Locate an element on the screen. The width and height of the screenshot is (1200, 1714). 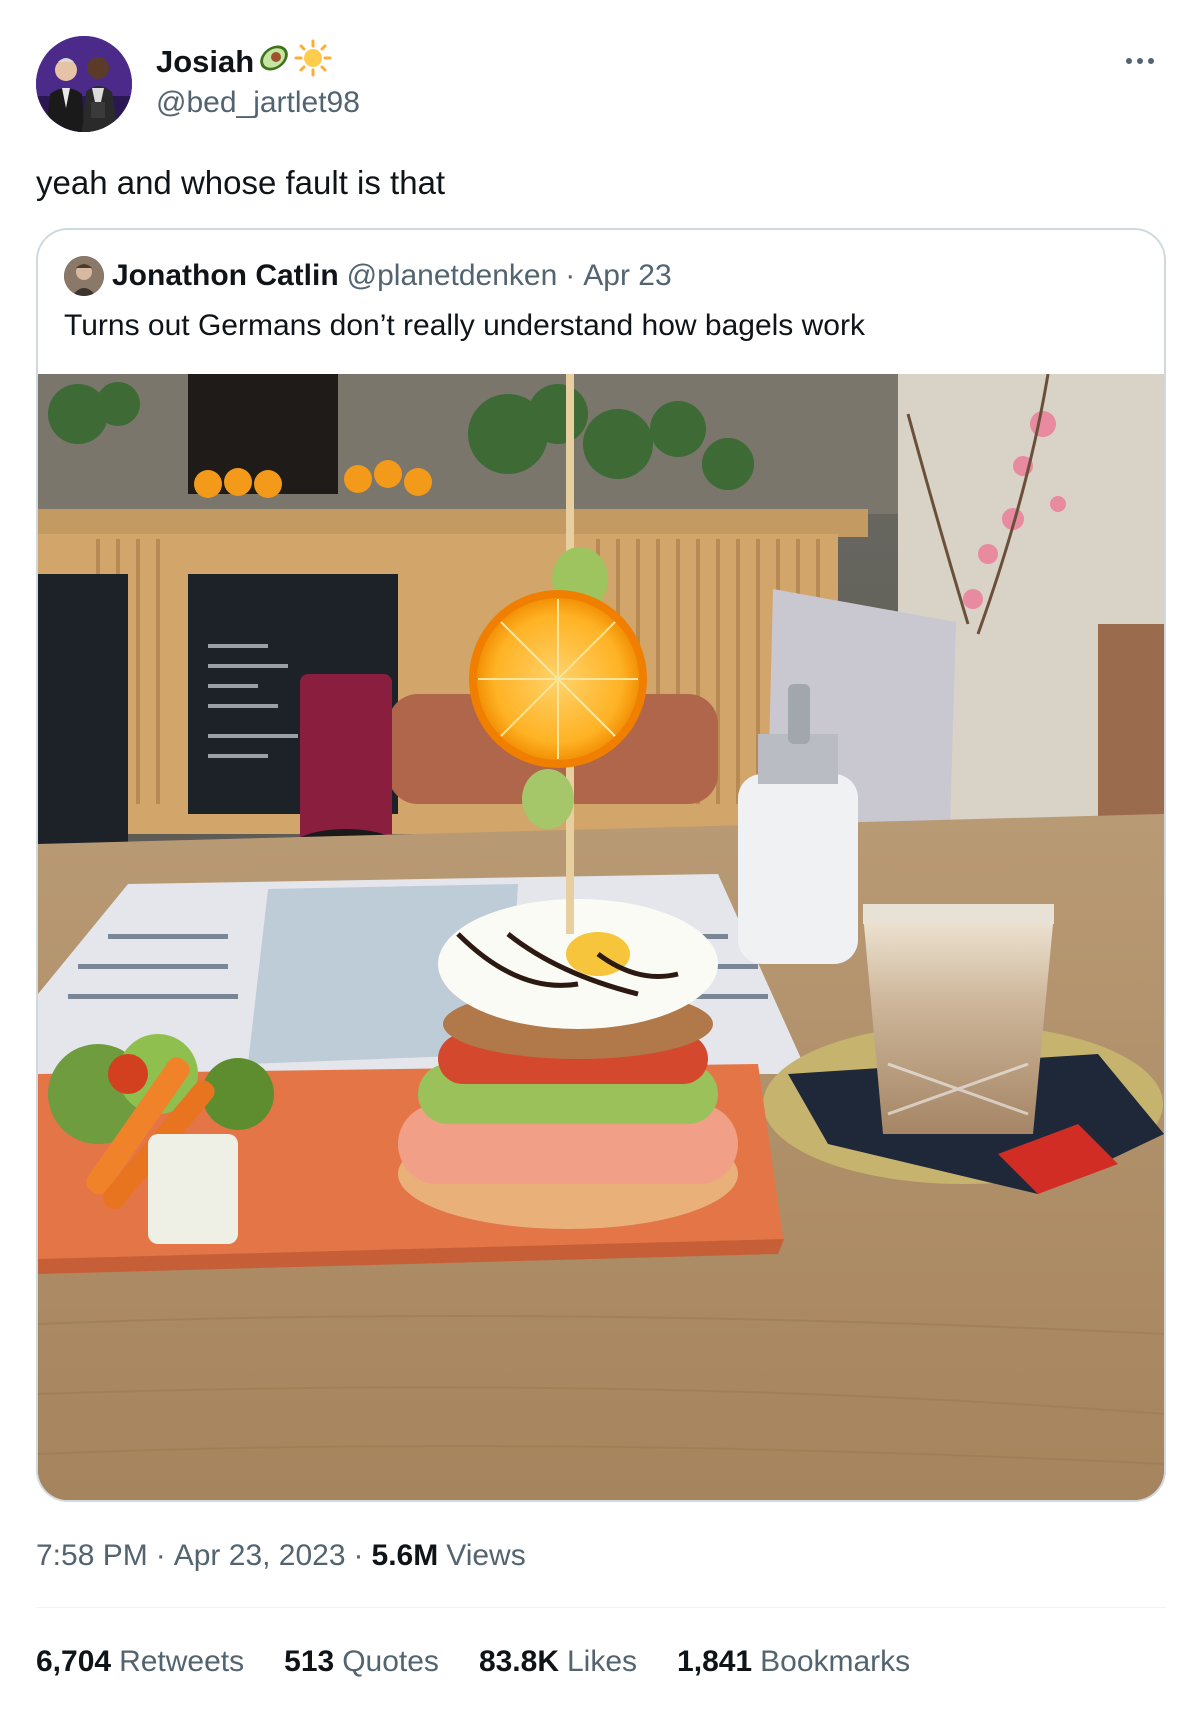
bookmarks-stat: 1,841 Bookmarks is located at coordinates (793, 1662).